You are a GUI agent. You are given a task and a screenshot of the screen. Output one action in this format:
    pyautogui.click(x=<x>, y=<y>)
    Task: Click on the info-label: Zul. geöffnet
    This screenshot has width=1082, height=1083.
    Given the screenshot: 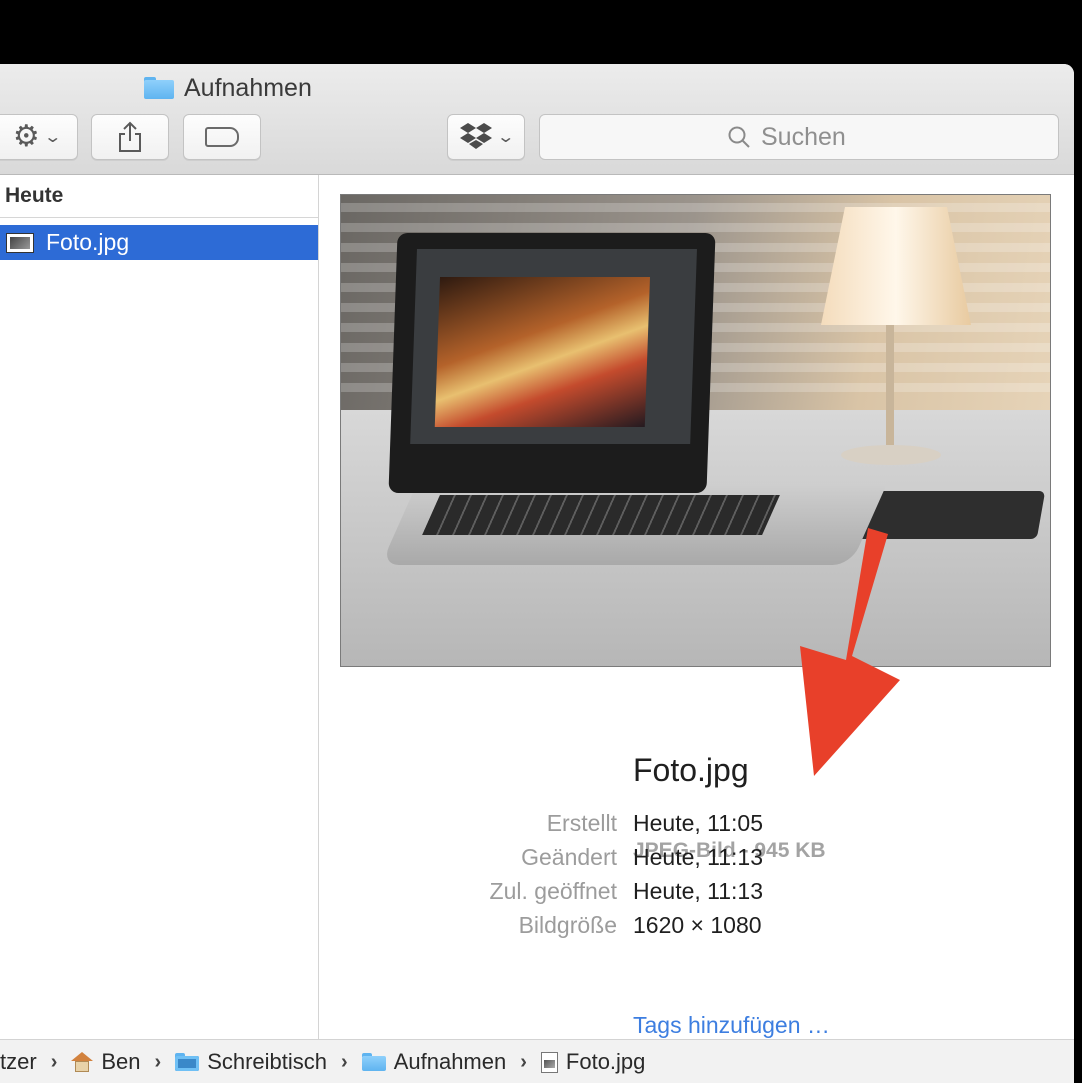 What is the action you would take?
    pyautogui.click(x=553, y=891)
    